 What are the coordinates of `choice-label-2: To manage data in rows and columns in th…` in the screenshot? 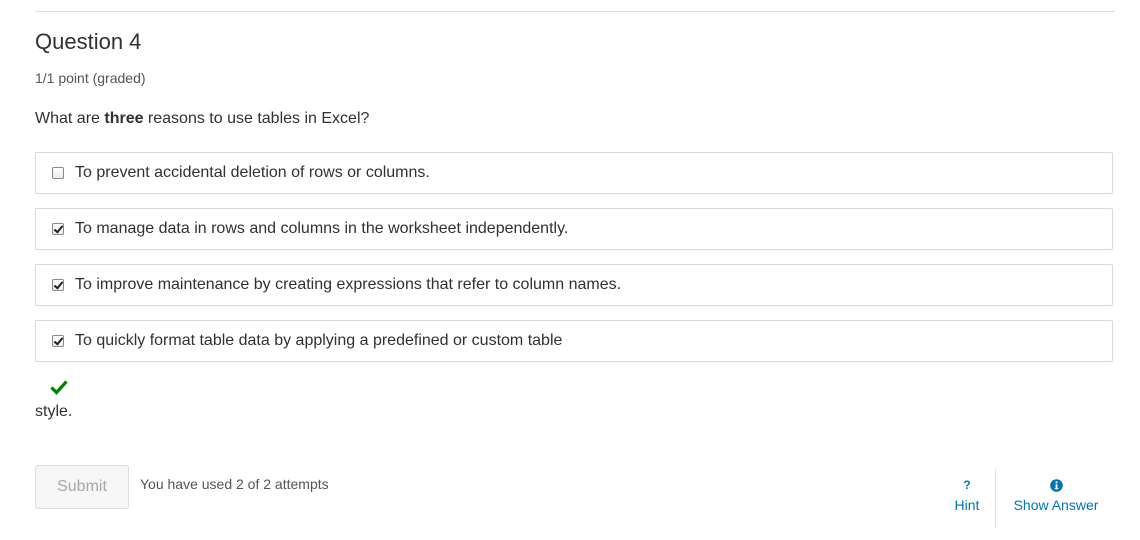 It's located at (322, 228).